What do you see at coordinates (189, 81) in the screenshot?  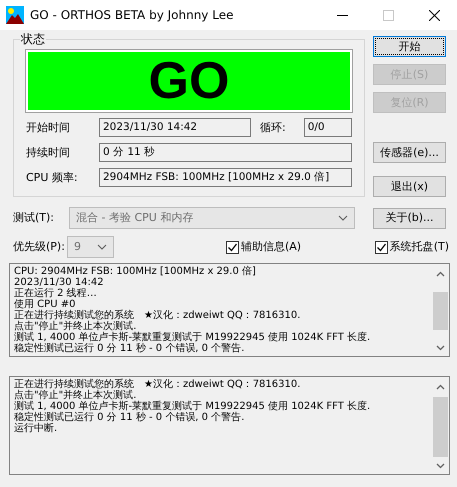 I see `status-banner: GO` at bounding box center [189, 81].